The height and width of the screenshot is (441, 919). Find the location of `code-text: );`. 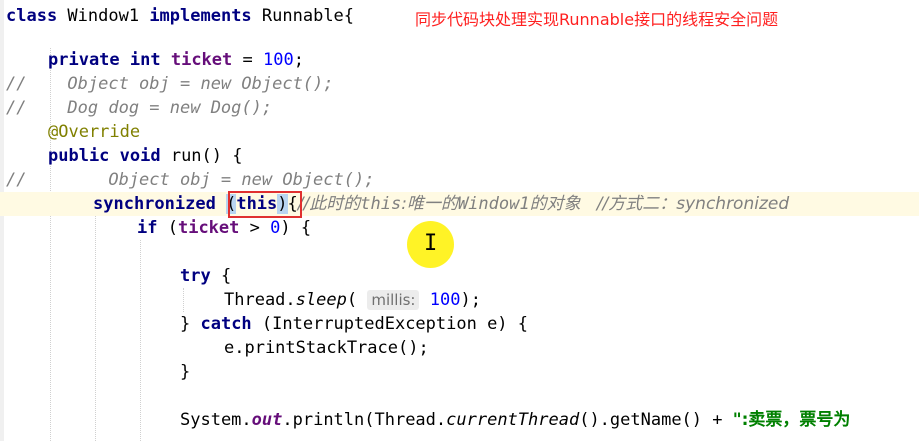

code-text: ); is located at coordinates (470, 300).